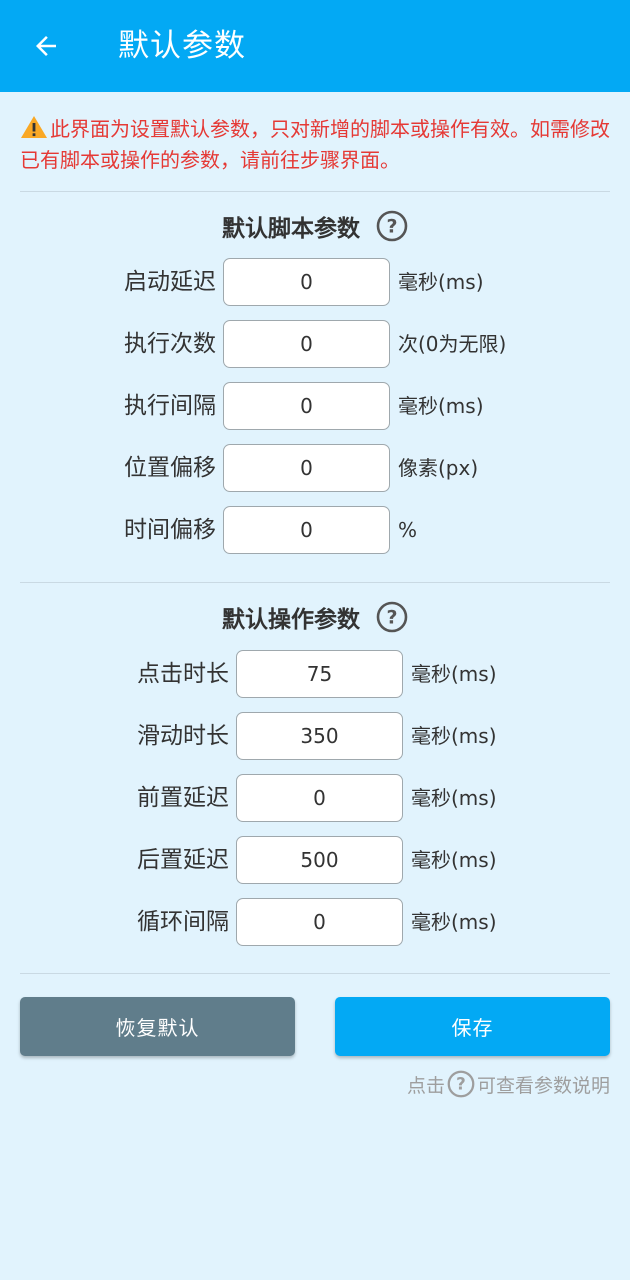 This screenshot has height=1280, width=630. I want to click on hint-prefix: 点击, so click(425, 1085).